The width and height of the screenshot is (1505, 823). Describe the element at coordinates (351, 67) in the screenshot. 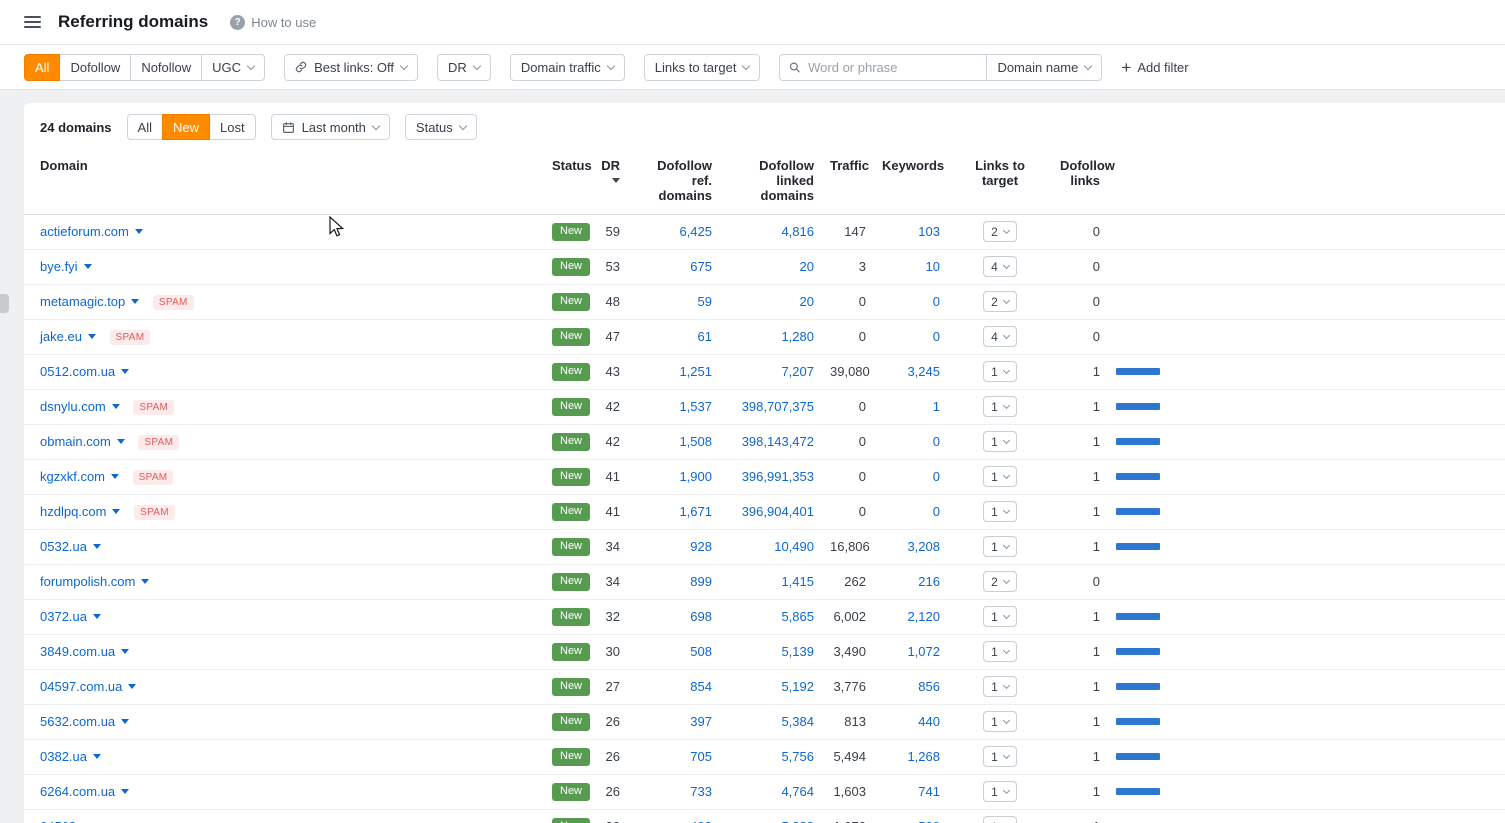

I see `best-links-dropdown: Best links: Off` at that location.